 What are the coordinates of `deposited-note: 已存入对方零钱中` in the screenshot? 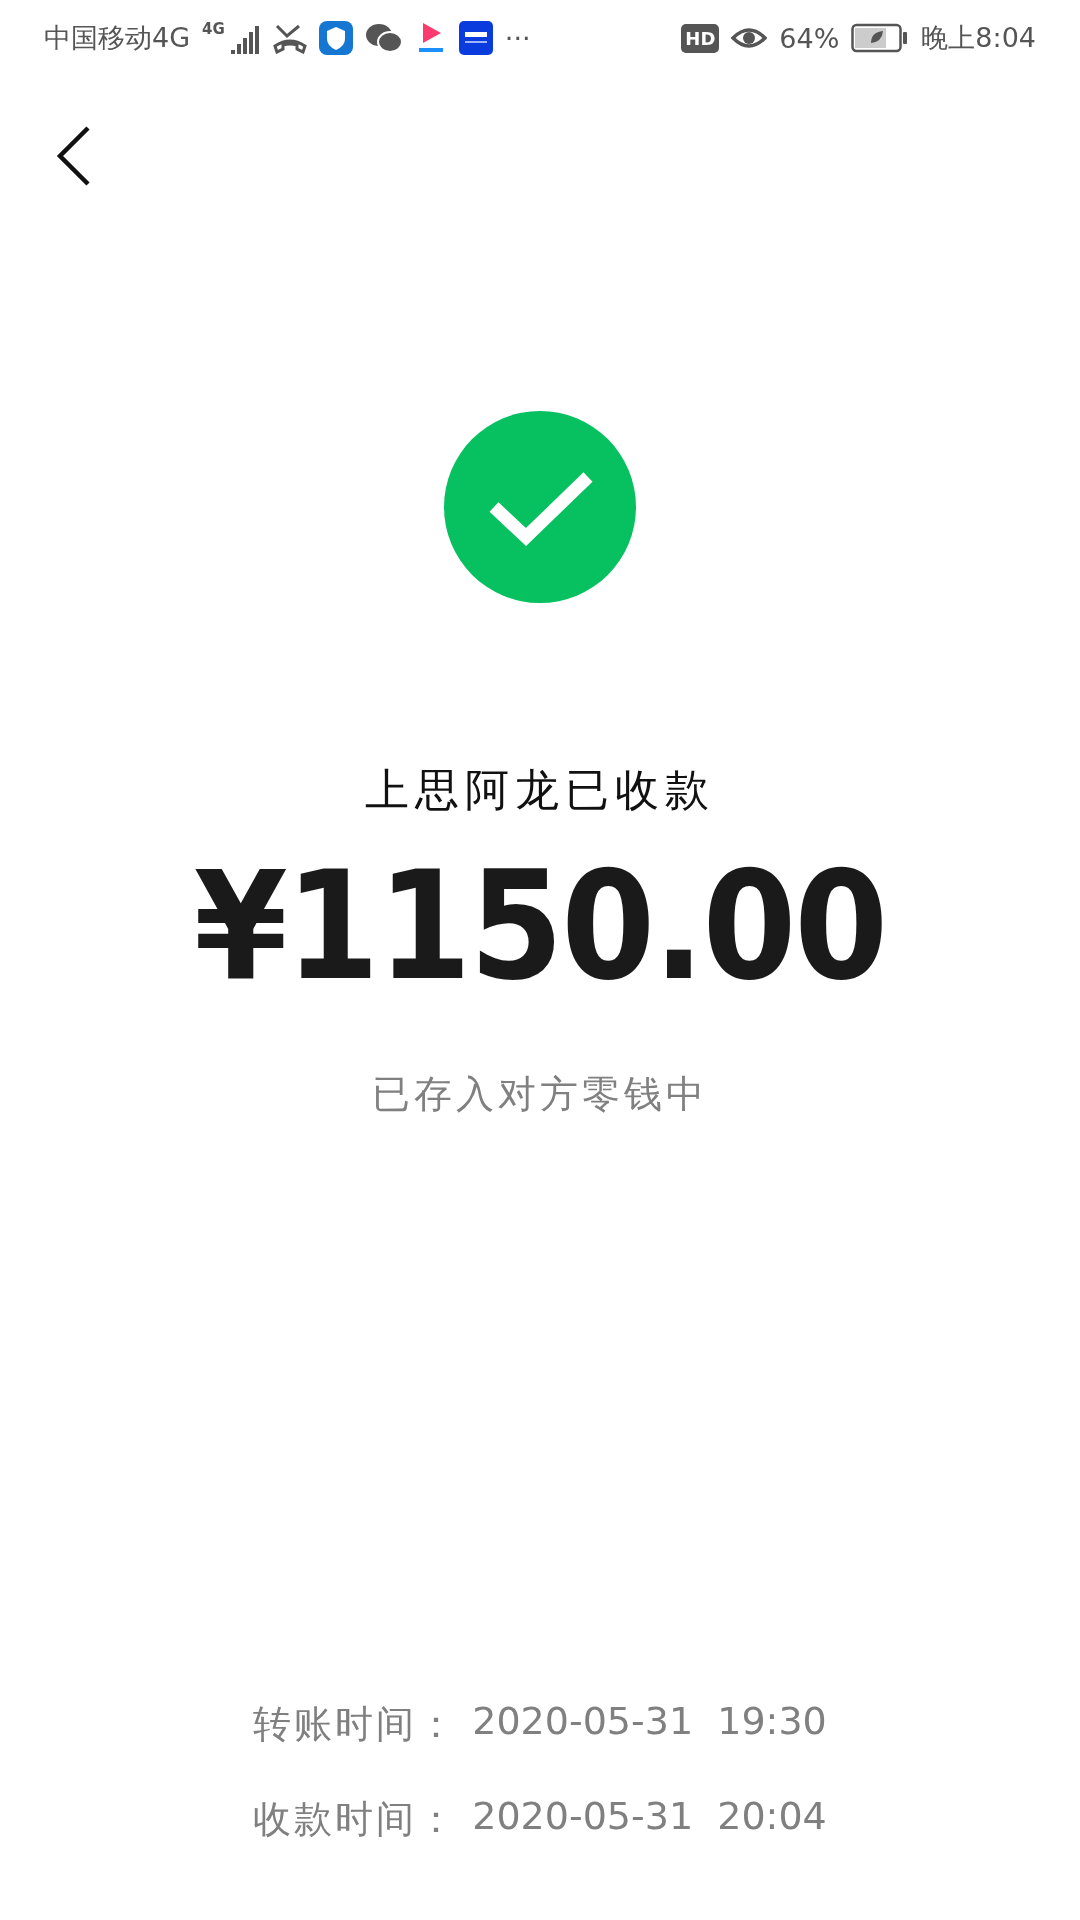 It's located at (540, 1094).